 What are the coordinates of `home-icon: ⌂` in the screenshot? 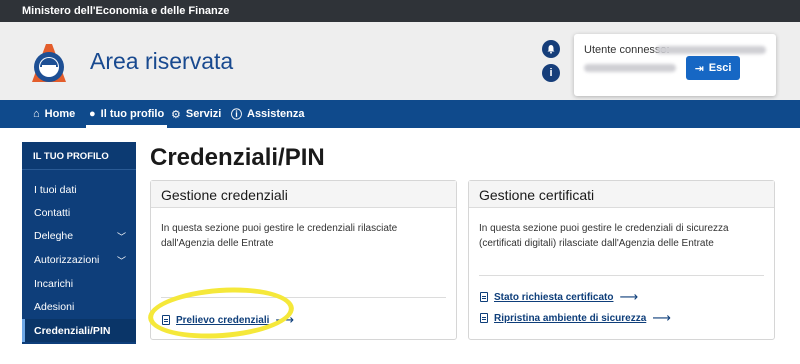 It's located at (36, 114).